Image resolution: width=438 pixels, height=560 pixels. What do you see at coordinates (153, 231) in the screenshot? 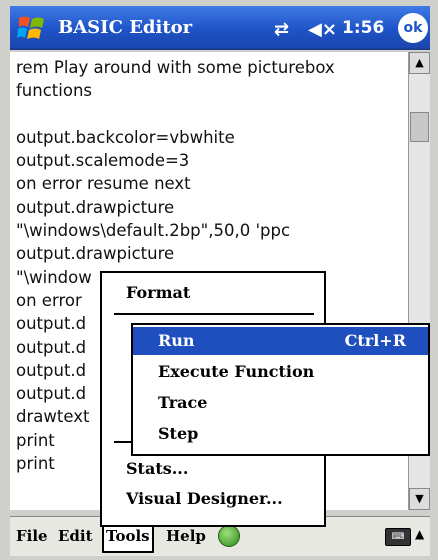
I see `code-line: "\windows\default.2bp",50,0 'ppc` at bounding box center [153, 231].